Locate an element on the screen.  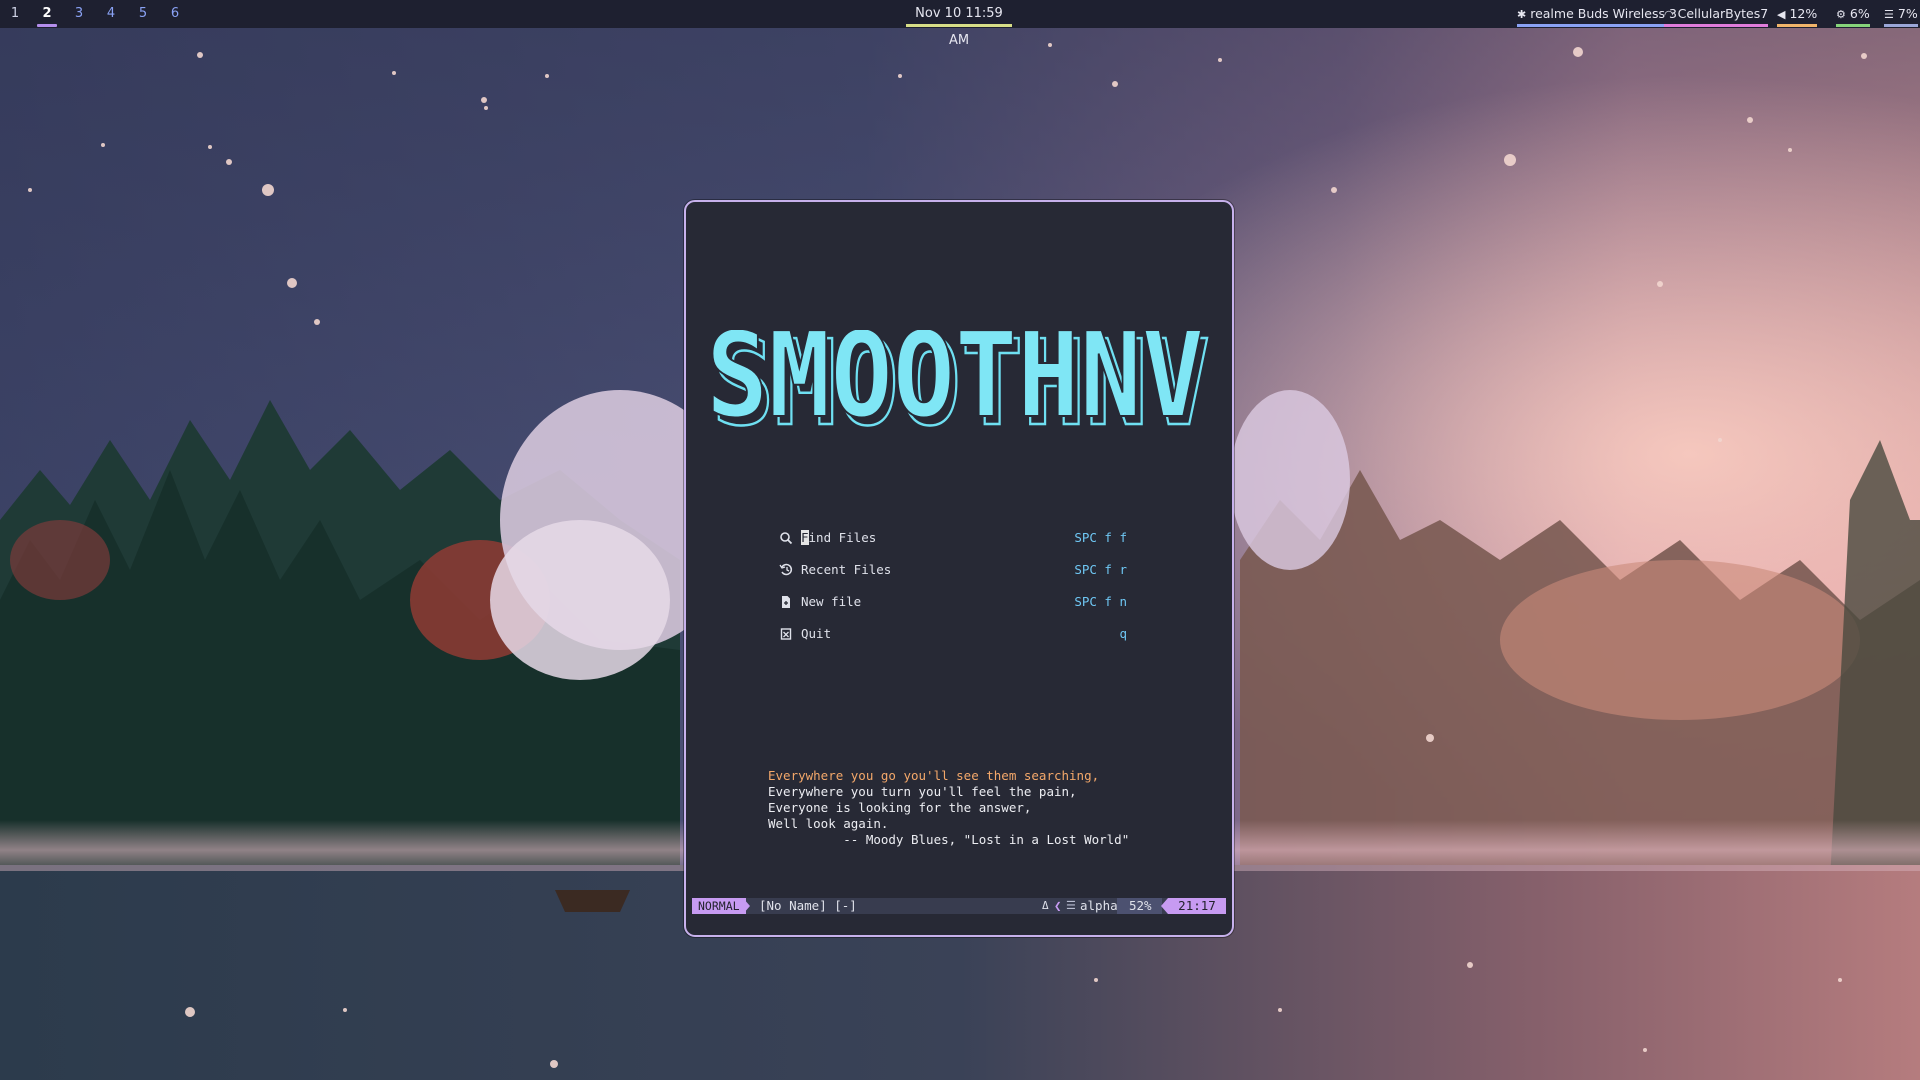
text-cursor: F is located at coordinates (805, 537).